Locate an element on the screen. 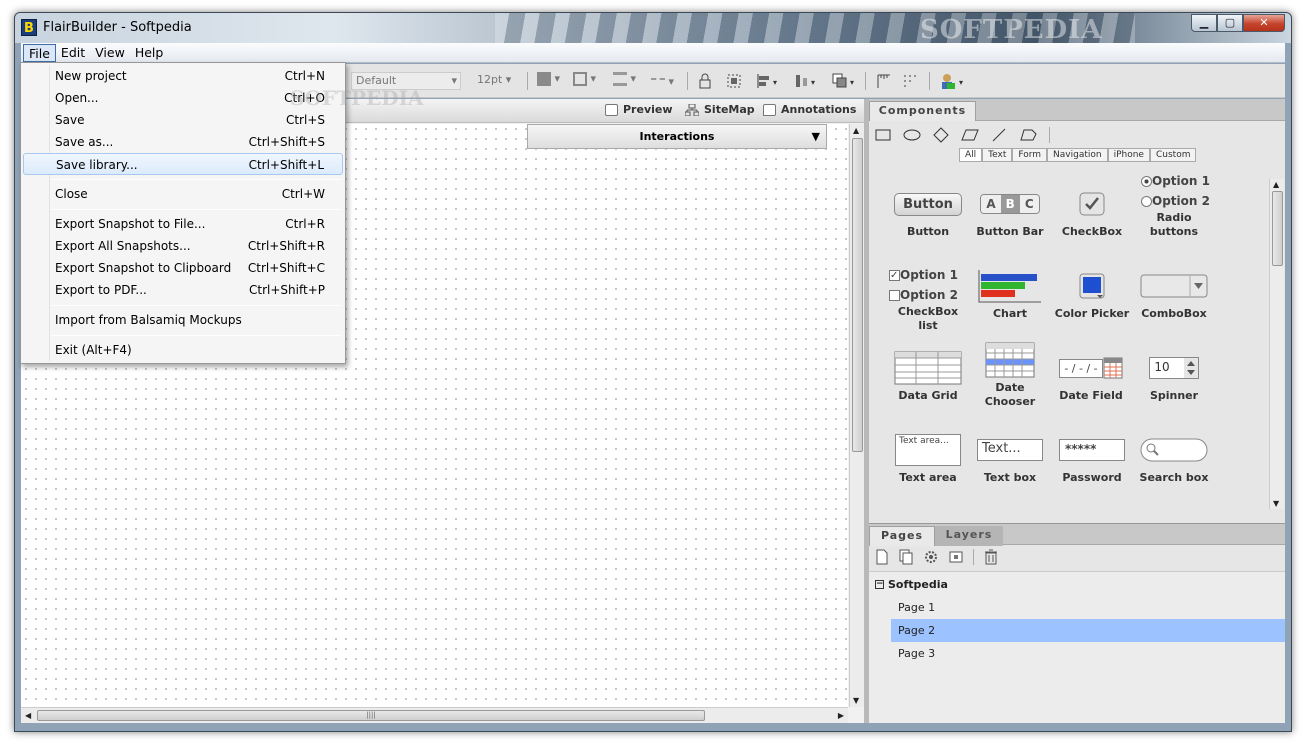 The height and width of the screenshot is (752, 1312). component-combobox: ComboBox is located at coordinates (1174, 293).